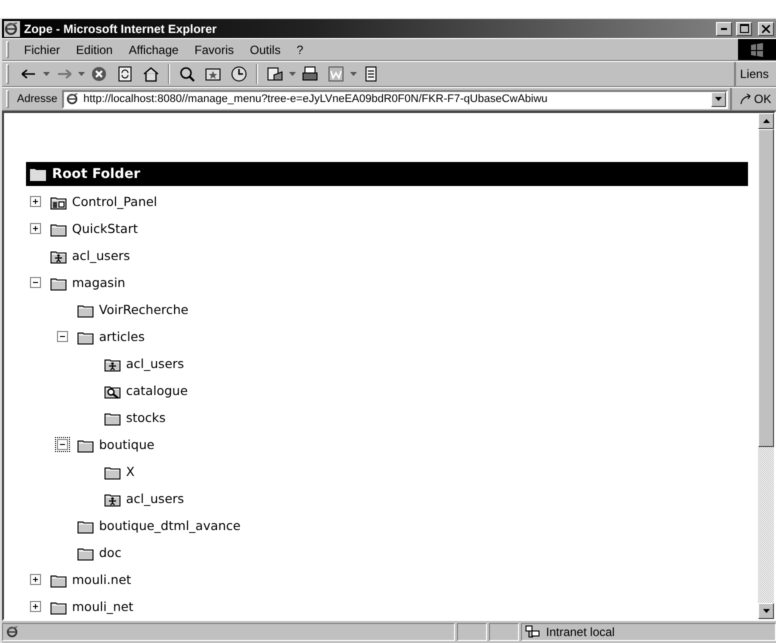  What do you see at coordinates (300, 49) in the screenshot?
I see `menu-item: ?` at bounding box center [300, 49].